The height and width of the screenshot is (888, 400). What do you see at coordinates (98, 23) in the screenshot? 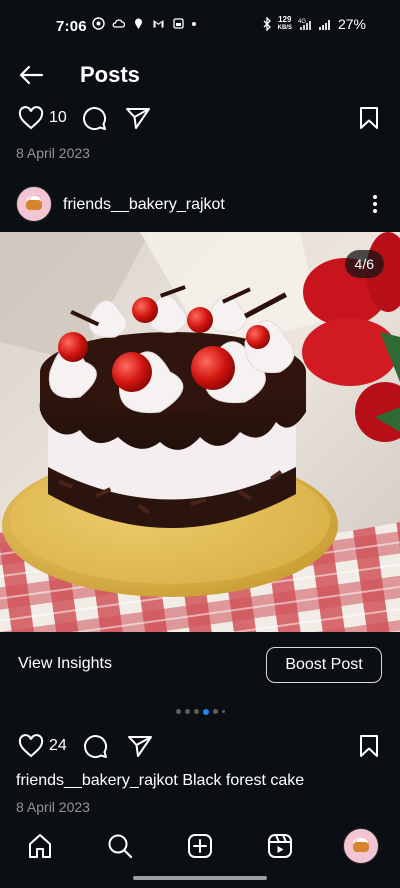
I see `whatsapp-icon` at bounding box center [98, 23].